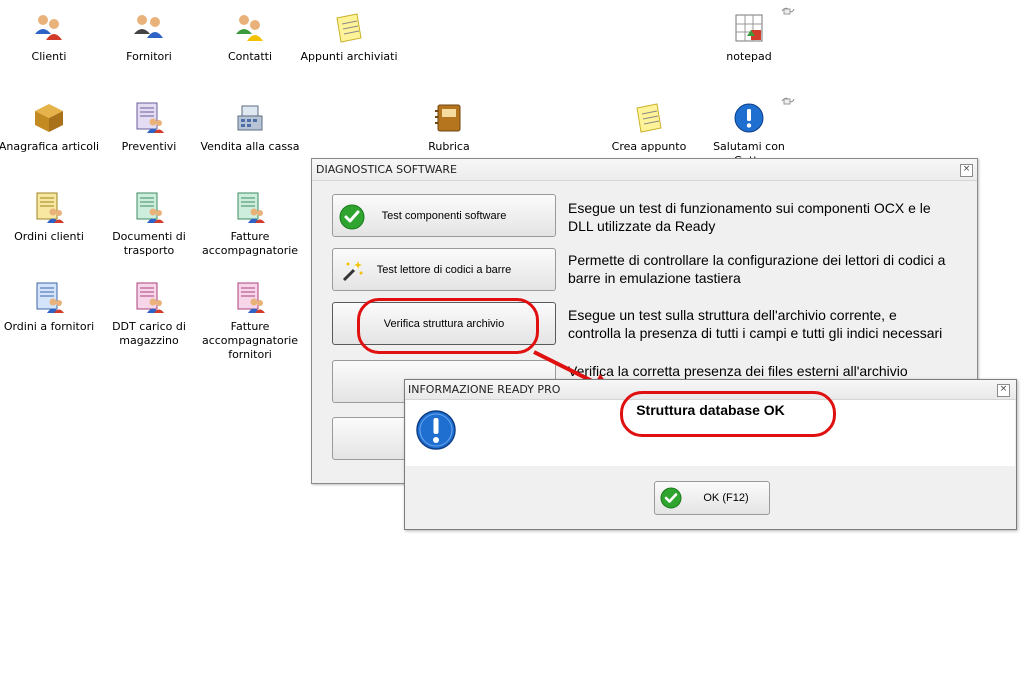  What do you see at coordinates (250, 340) in the screenshot?
I see `desktop-icon-label: Fatture accompagnatorie fornitori` at bounding box center [250, 340].